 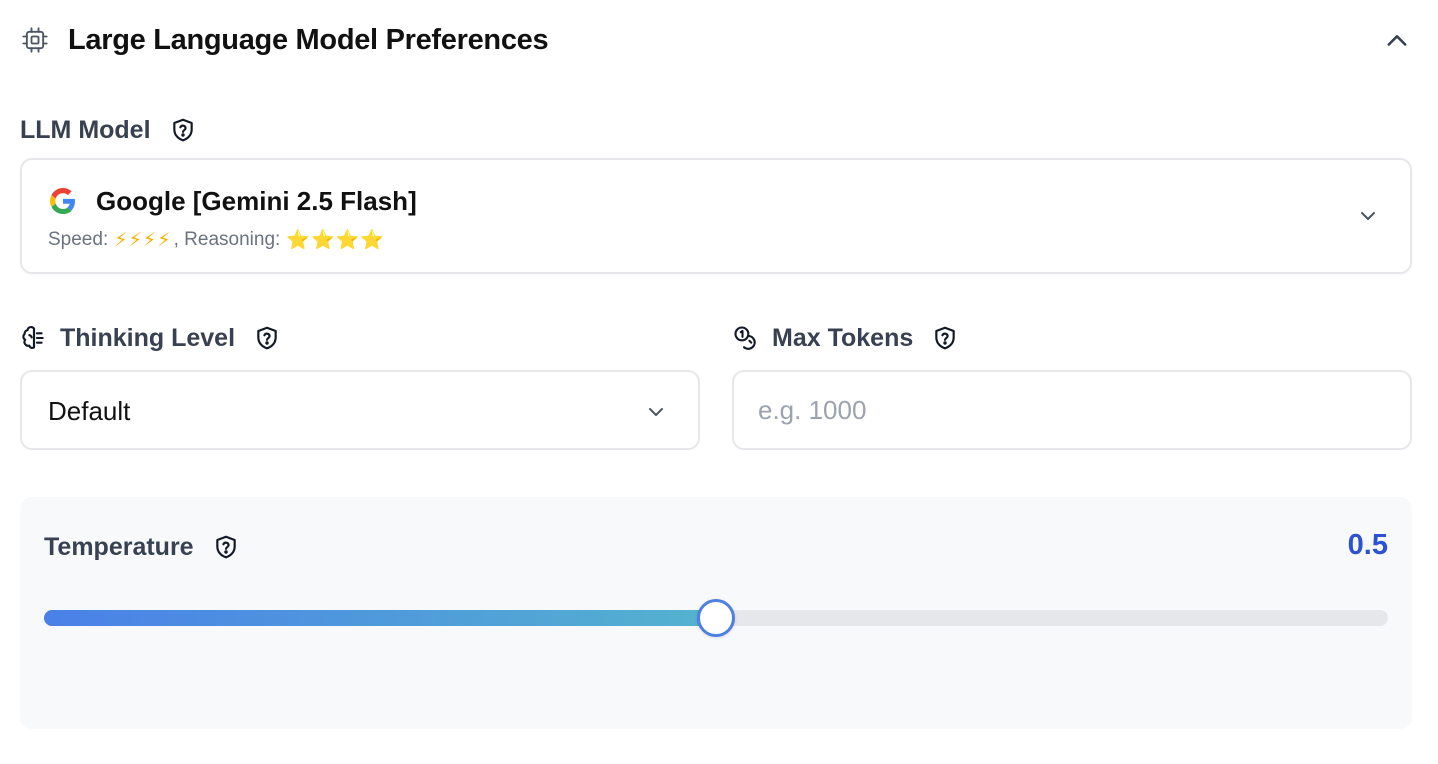 What do you see at coordinates (746, 338) in the screenshot?
I see `coins-icon` at bounding box center [746, 338].